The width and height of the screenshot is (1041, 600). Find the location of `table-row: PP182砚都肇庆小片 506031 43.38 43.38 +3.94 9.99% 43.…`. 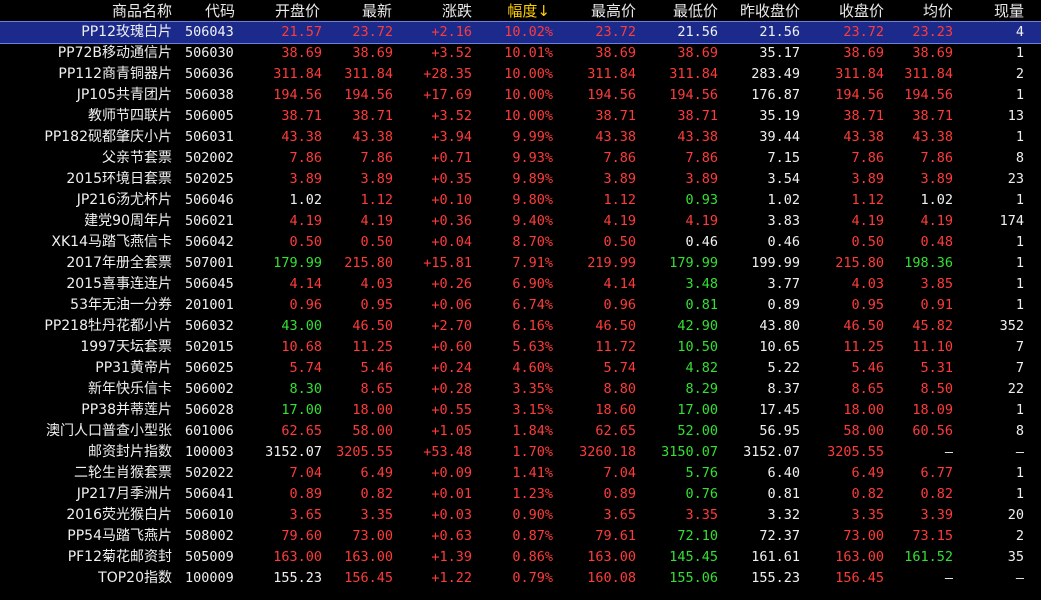

table-row: PP182砚都肇庆小片 506031 43.38 43.38 +3.94 9.99% 43.… is located at coordinates (520, 137).